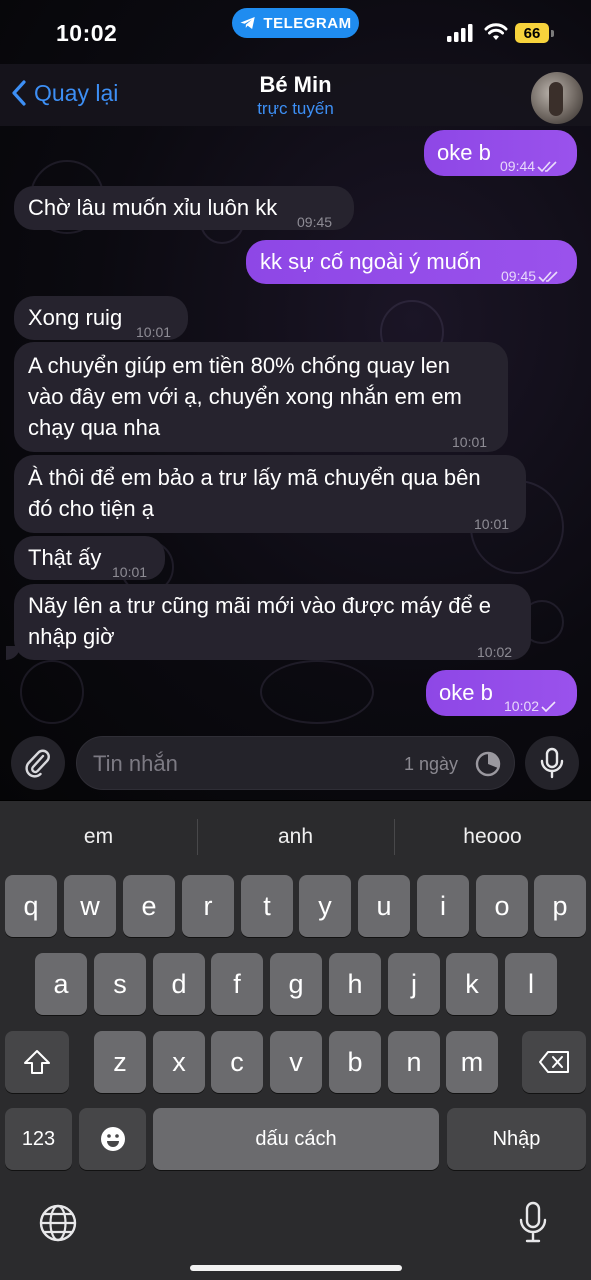  I want to click on suggestion-3: heooo, so click(492, 837).